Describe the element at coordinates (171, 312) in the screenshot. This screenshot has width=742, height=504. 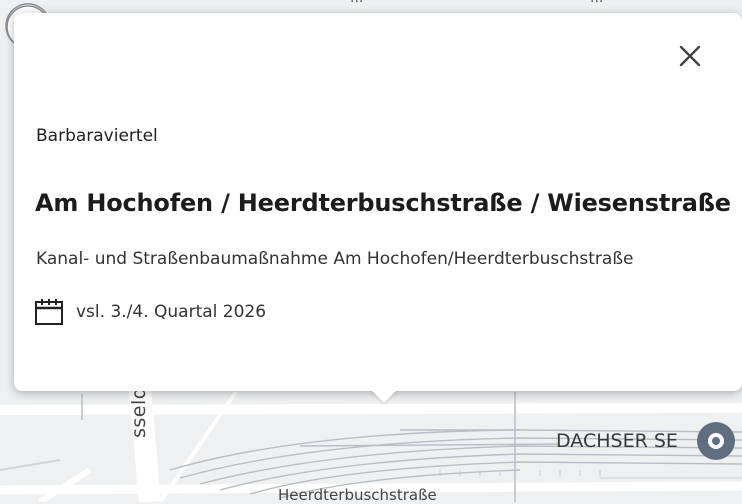
I see `project-date: vsl. 3./4. Quartal 2026` at that location.